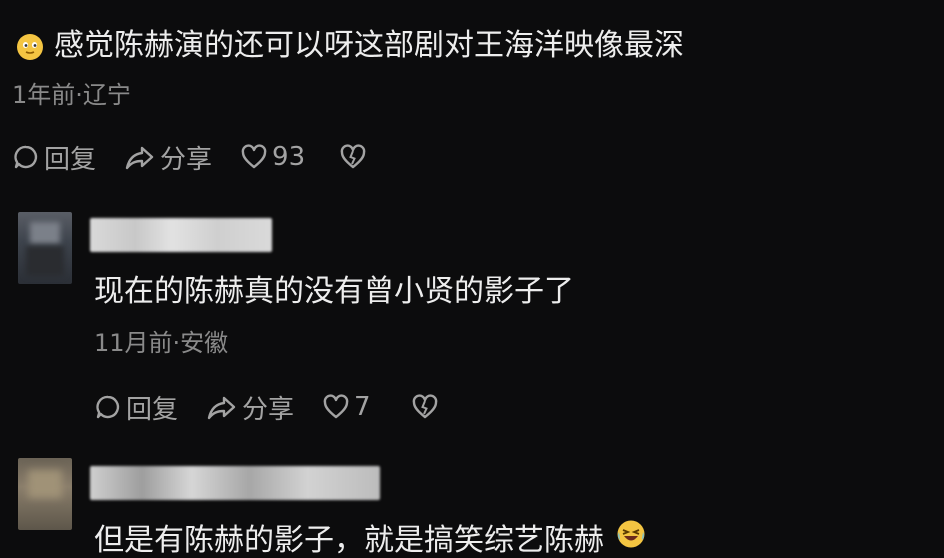 Image resolution: width=944 pixels, height=558 pixels. I want to click on comment-text: 但是有陈赫的影子，就是搞笑综艺陈赫, so click(370, 538).